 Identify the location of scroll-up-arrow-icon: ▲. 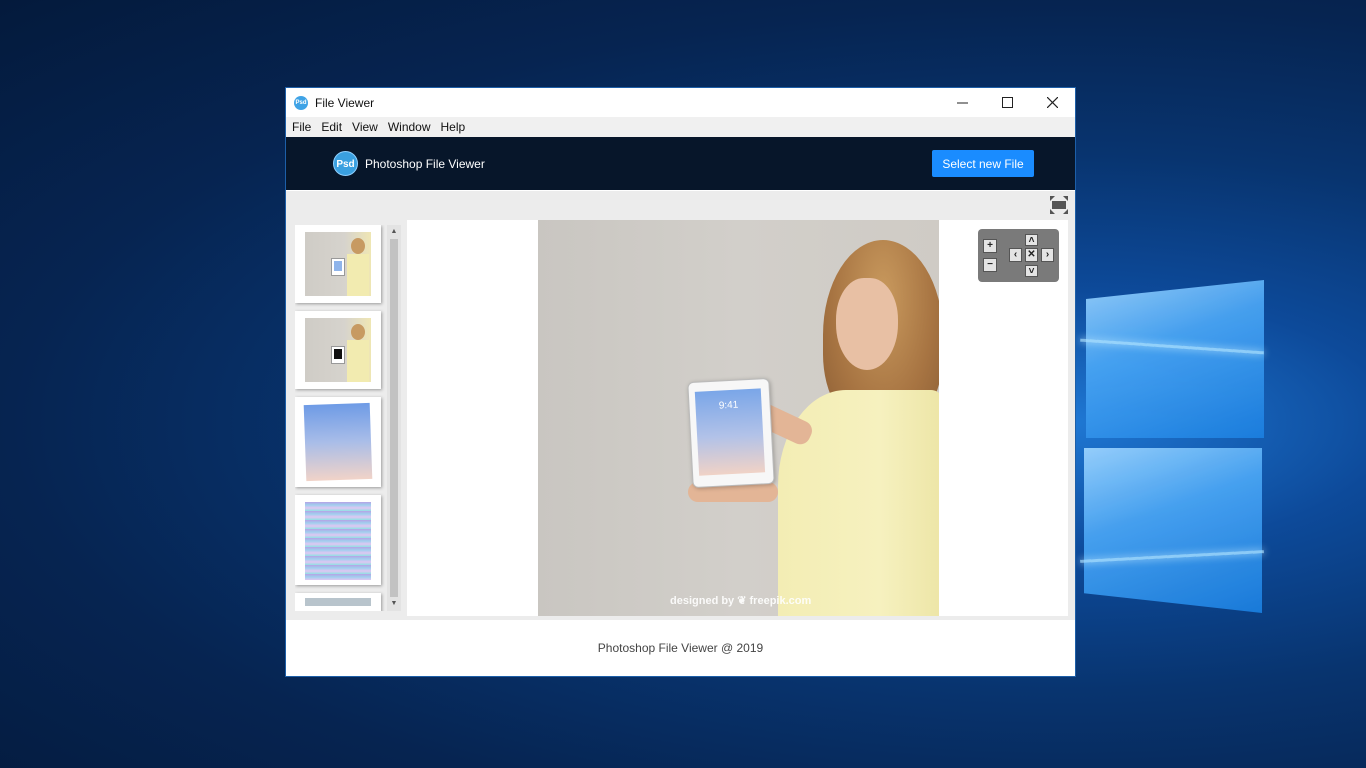
(394, 232).